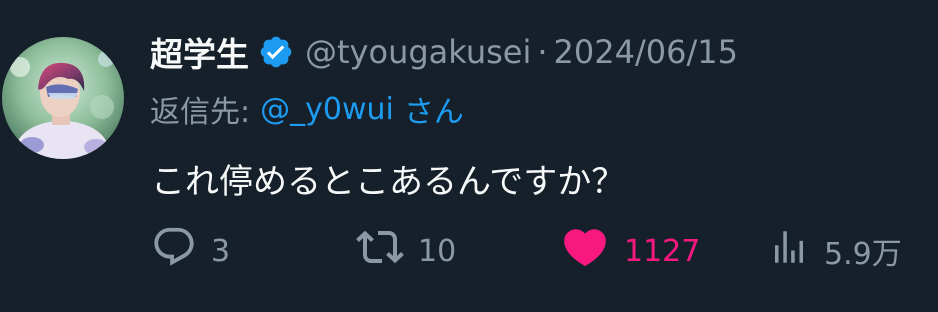 This screenshot has height=312, width=938. I want to click on retweet-button: 10, so click(406, 251).